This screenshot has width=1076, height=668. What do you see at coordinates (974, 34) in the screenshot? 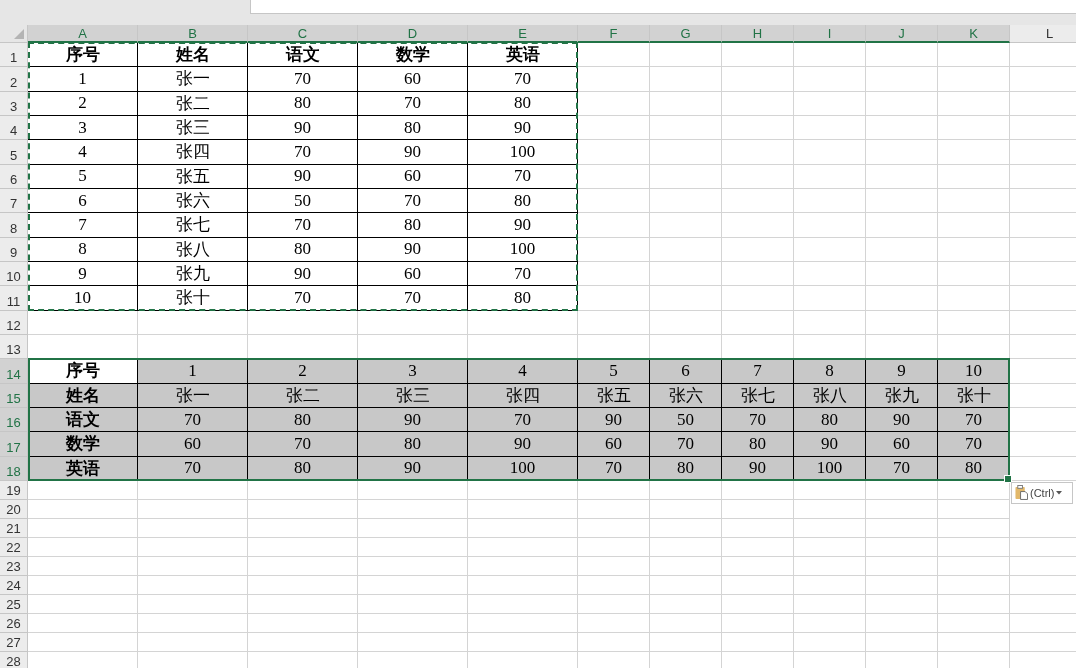
I see `column-header: K` at bounding box center [974, 34].